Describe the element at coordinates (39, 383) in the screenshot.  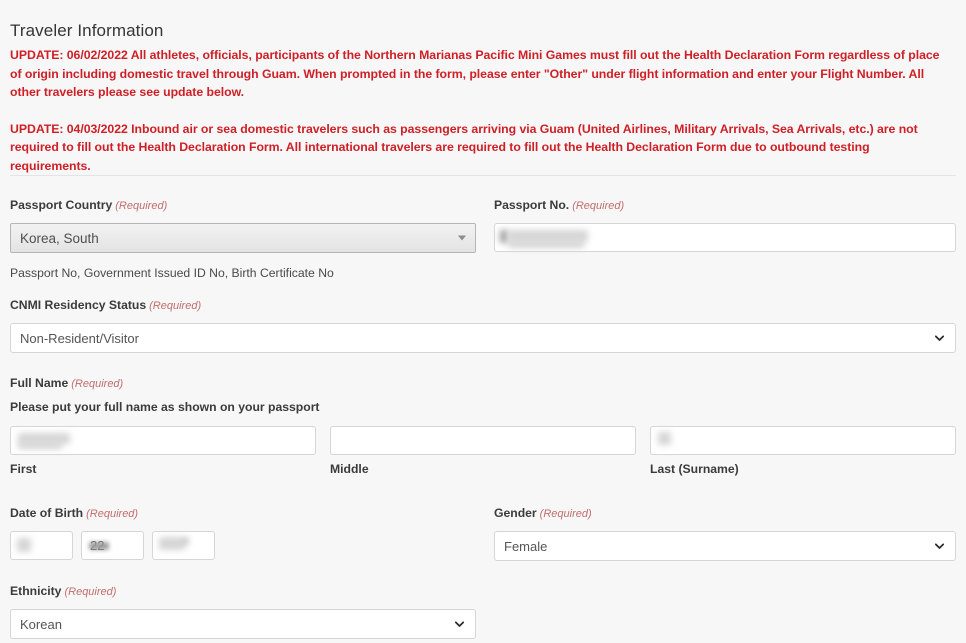
I see `full-name-label: Full Name` at that location.